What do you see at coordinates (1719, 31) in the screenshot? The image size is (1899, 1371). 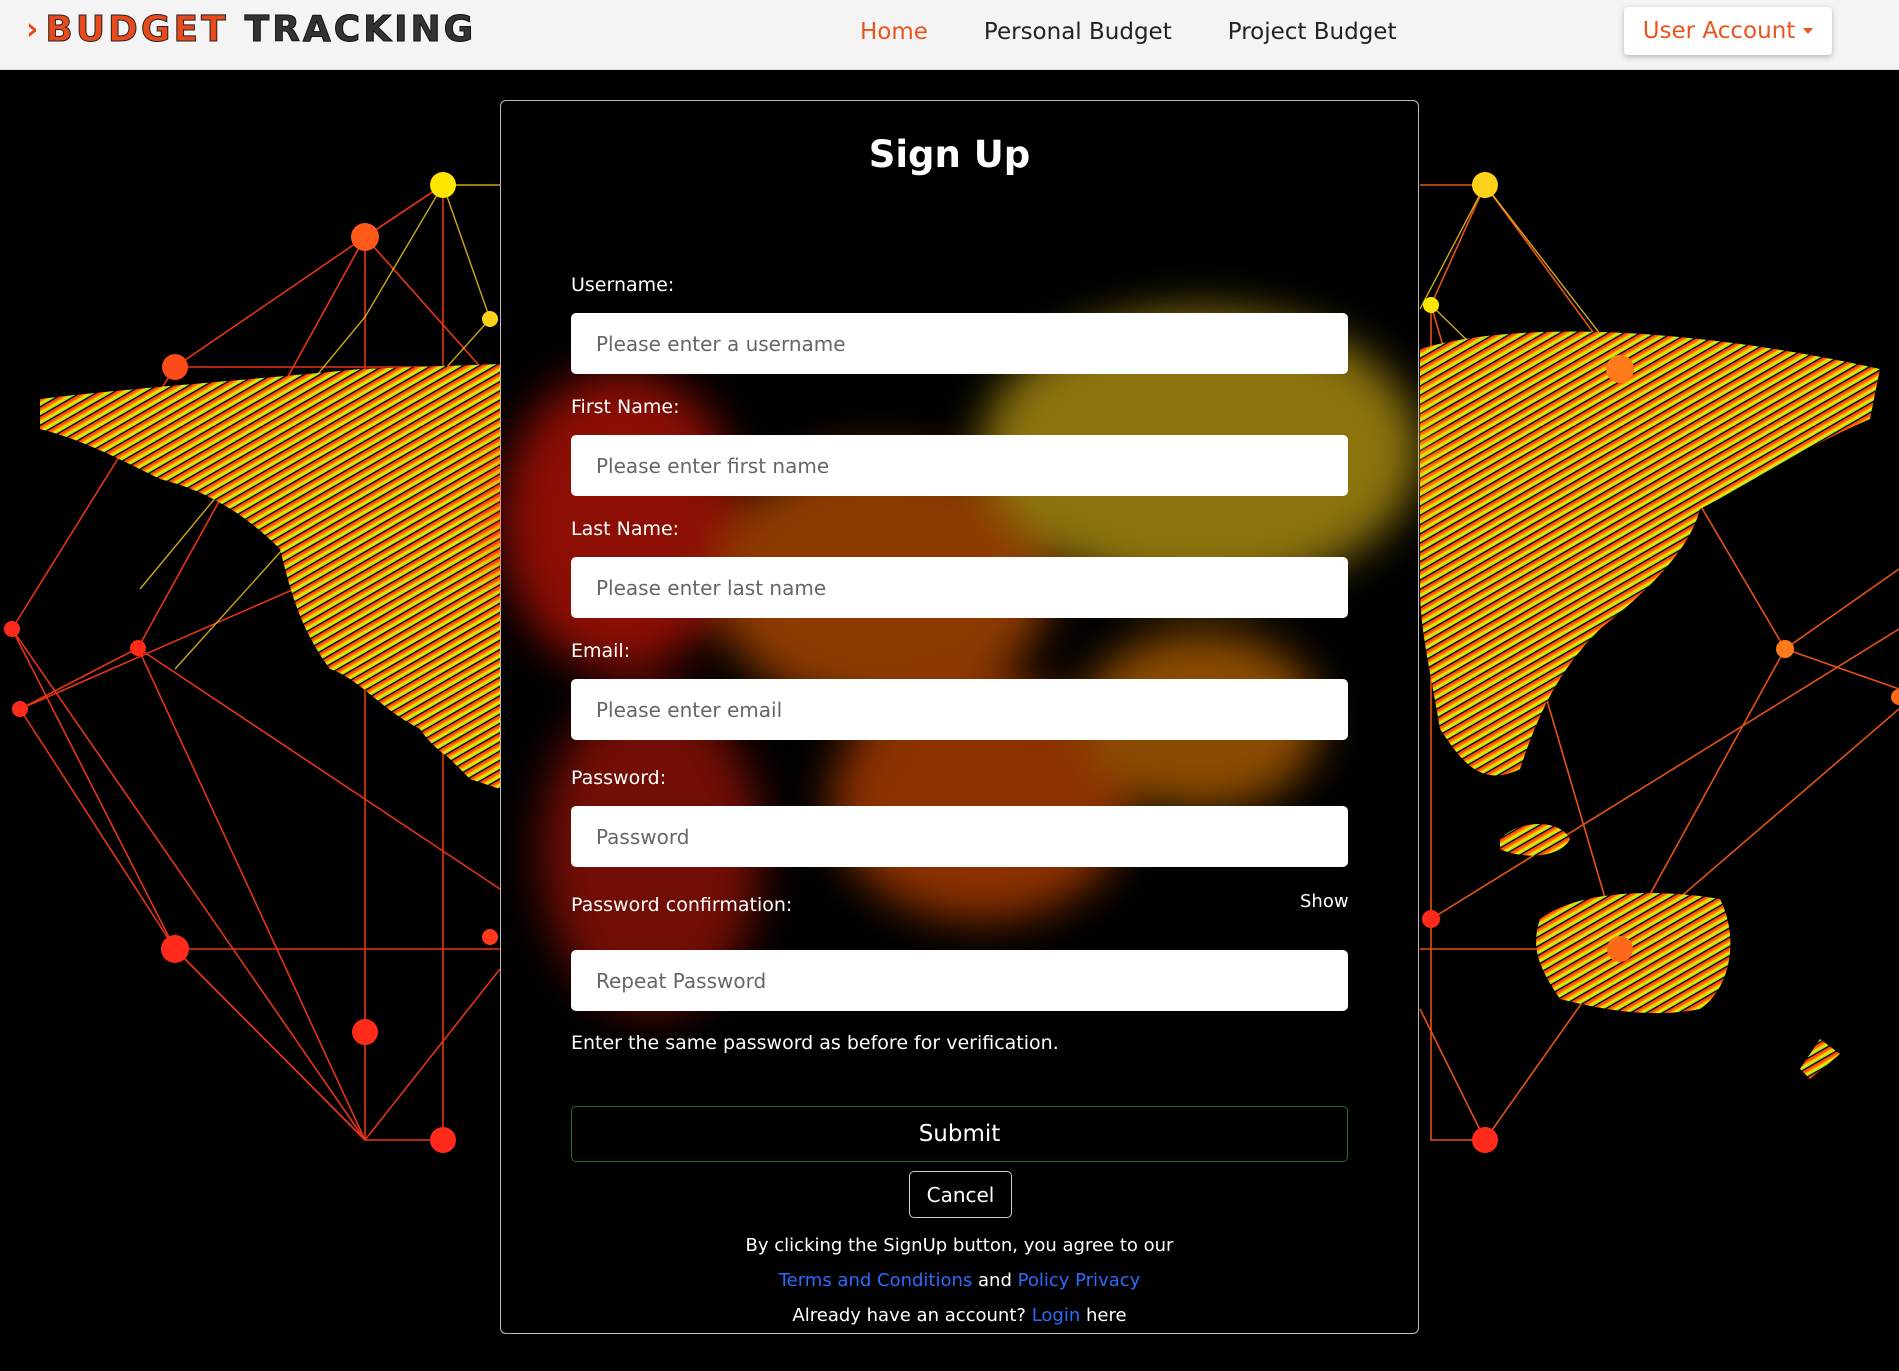 I see `user-account-label: User Account` at bounding box center [1719, 31].